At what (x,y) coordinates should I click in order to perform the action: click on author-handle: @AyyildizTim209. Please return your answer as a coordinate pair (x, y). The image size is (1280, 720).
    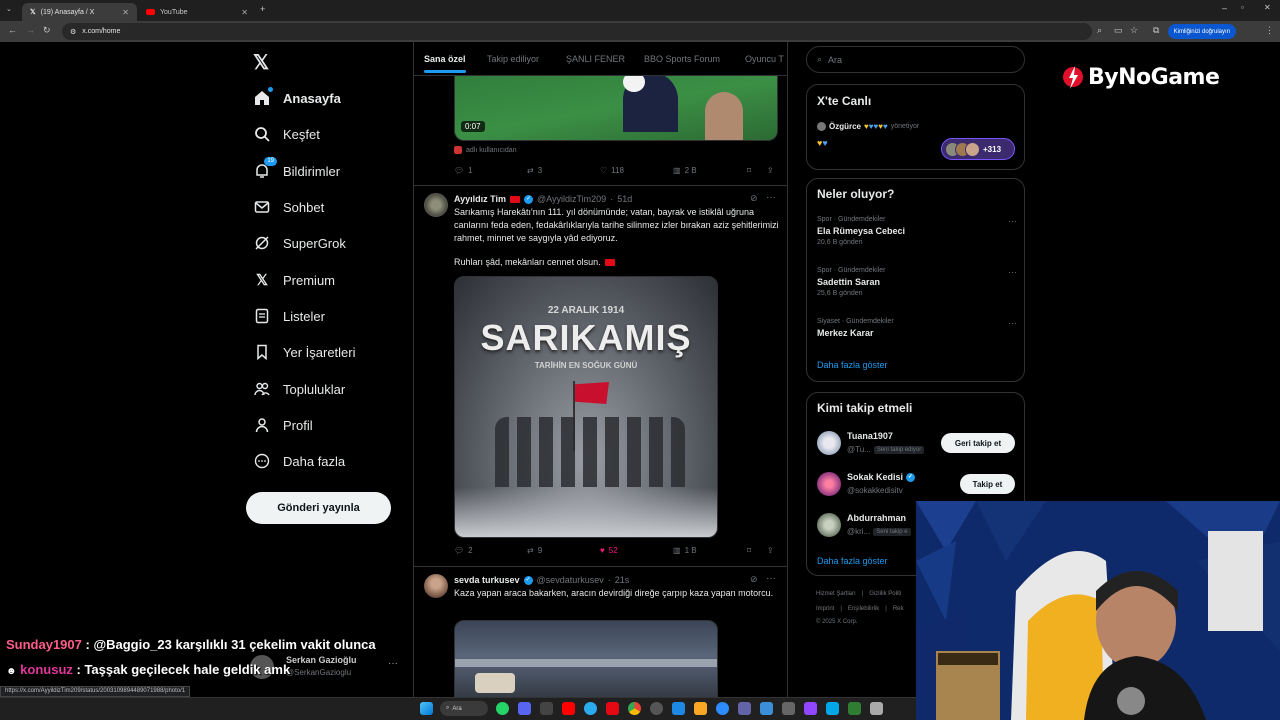
    Looking at the image, I should click on (571, 199).